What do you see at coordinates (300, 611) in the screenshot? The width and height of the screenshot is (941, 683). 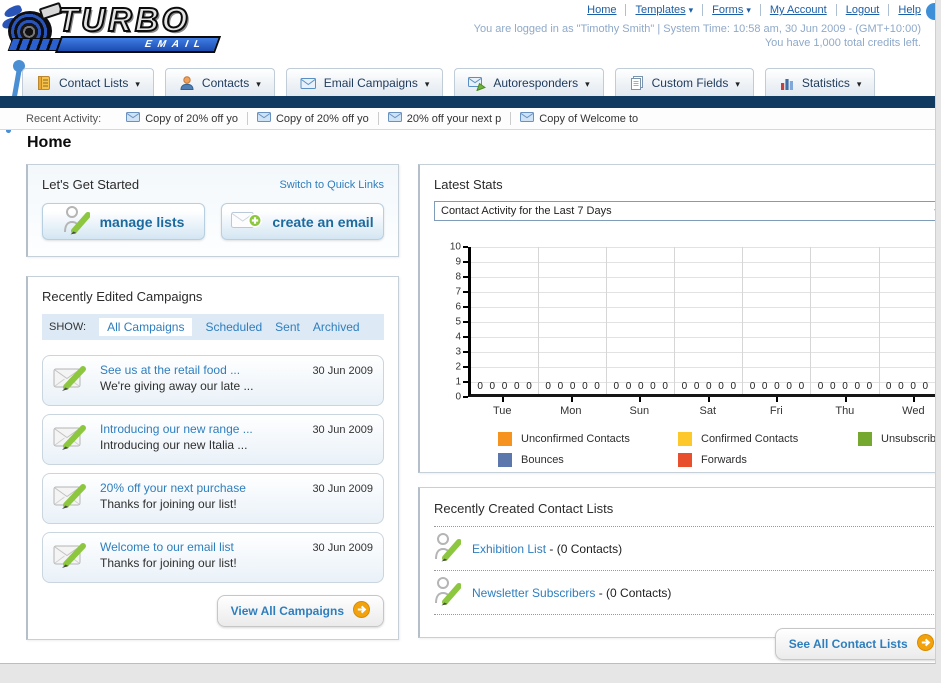 I see `view-all-campaigns-button: View All Campaigns` at bounding box center [300, 611].